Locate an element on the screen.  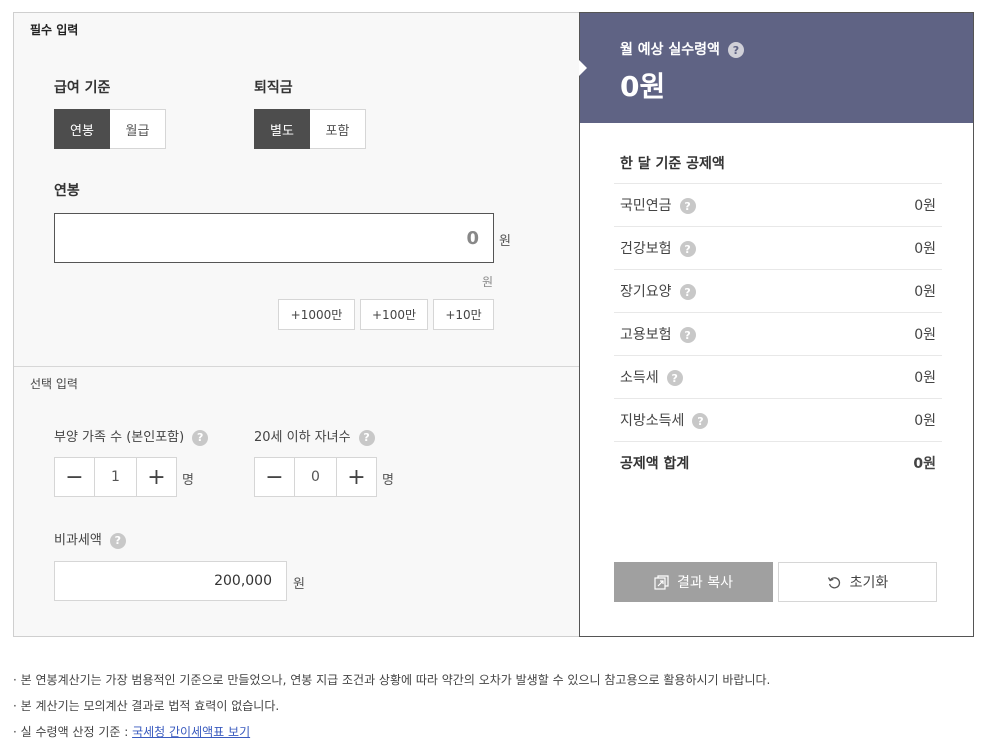
employment-label: 고용보험? is located at coordinates (658, 334).